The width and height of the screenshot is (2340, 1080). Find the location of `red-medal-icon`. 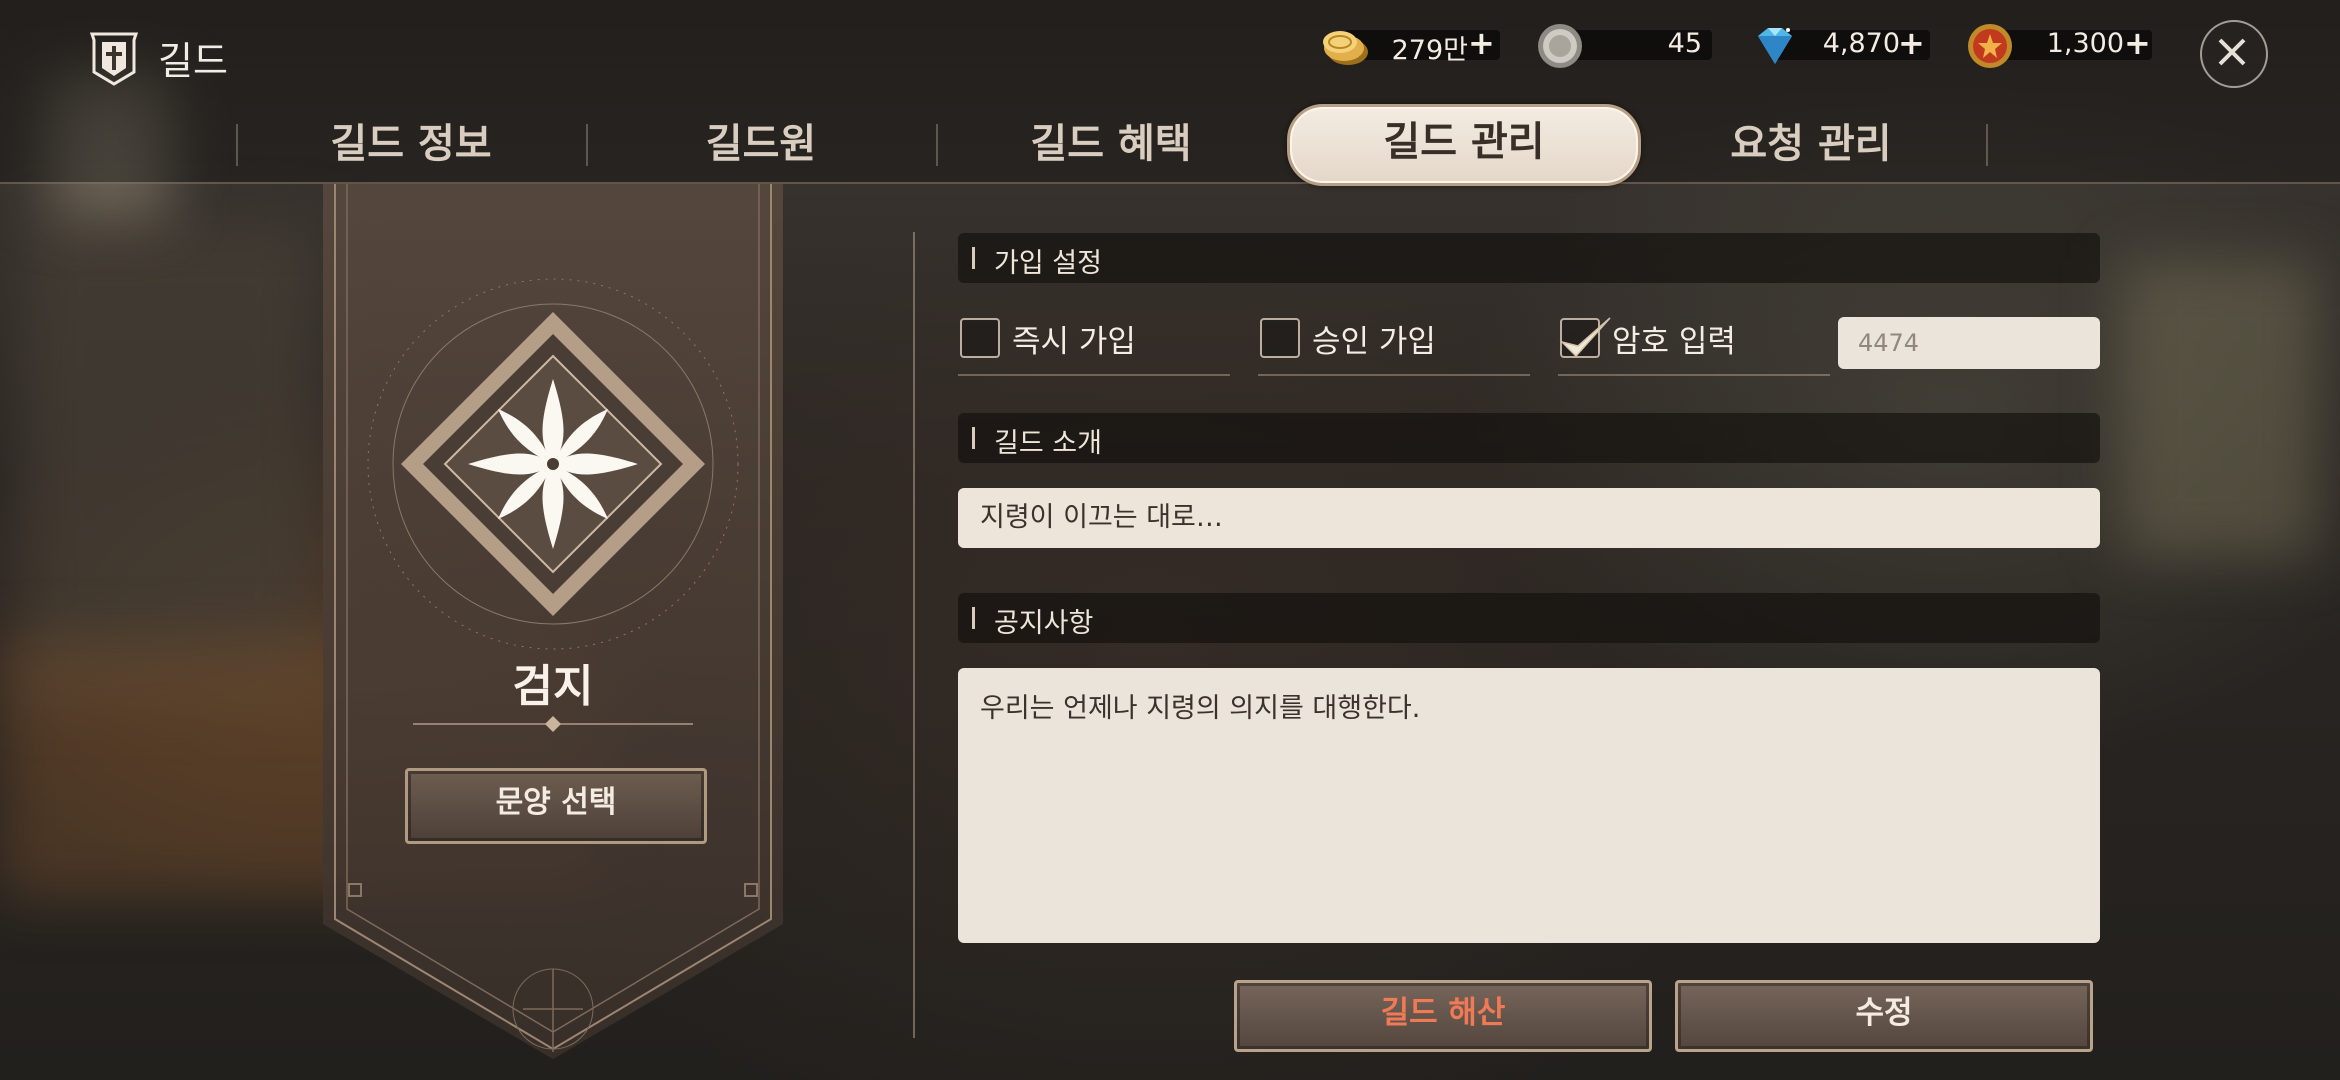

red-medal-icon is located at coordinates (1990, 46).